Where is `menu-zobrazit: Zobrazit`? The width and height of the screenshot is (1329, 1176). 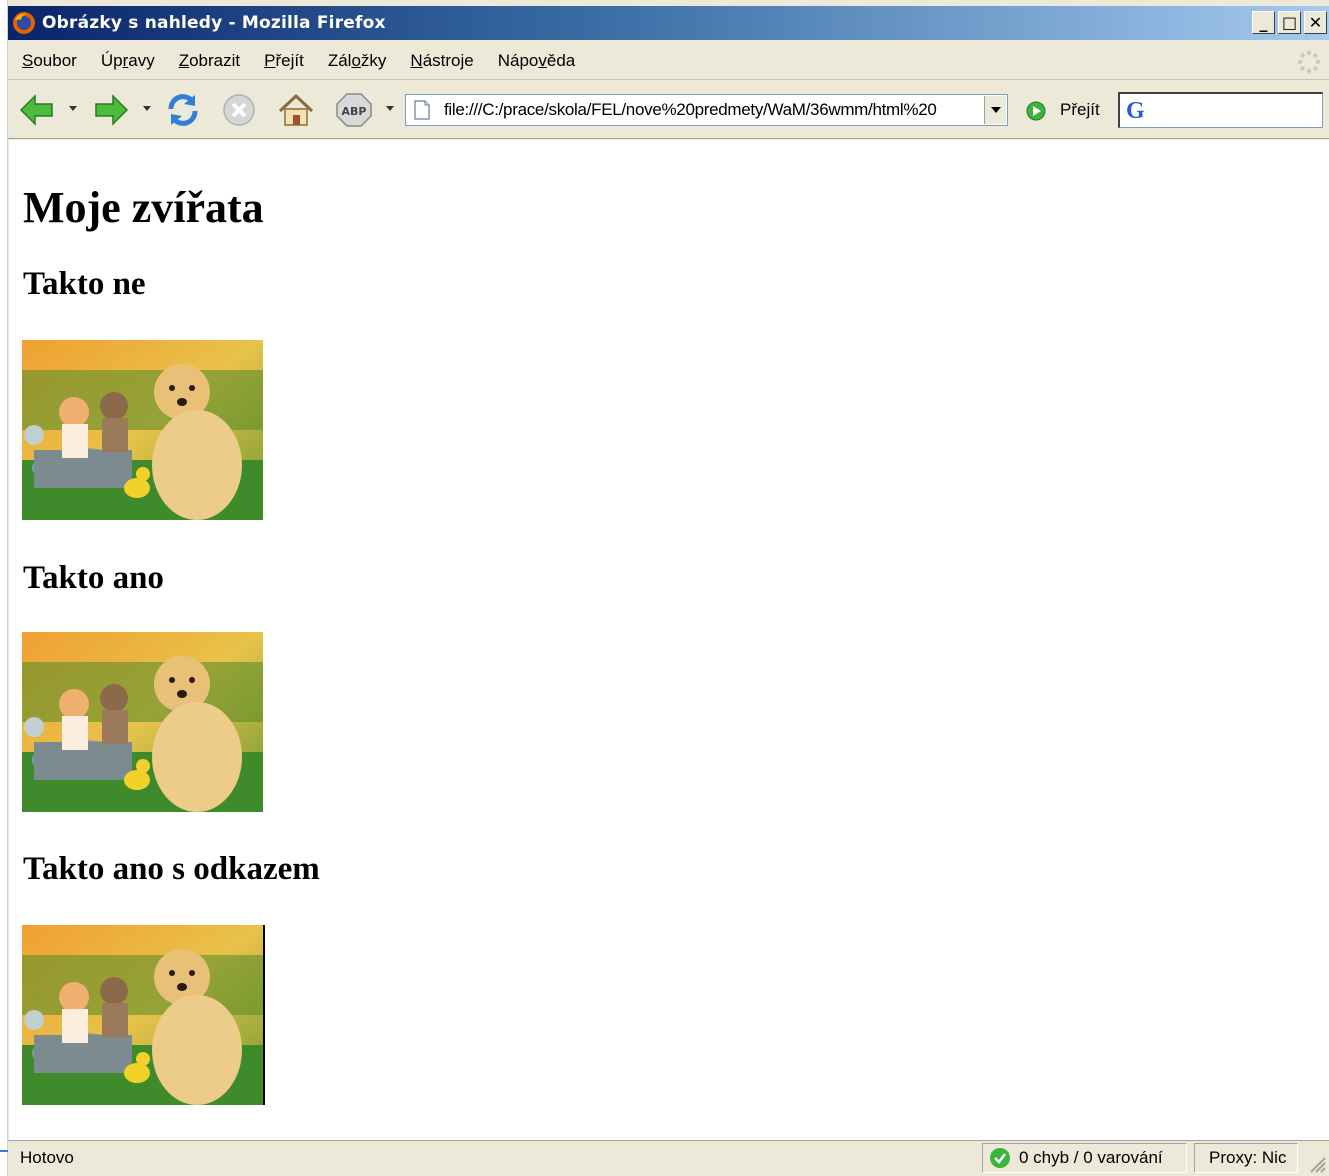
menu-zobrazit: Zobrazit is located at coordinates (209, 61).